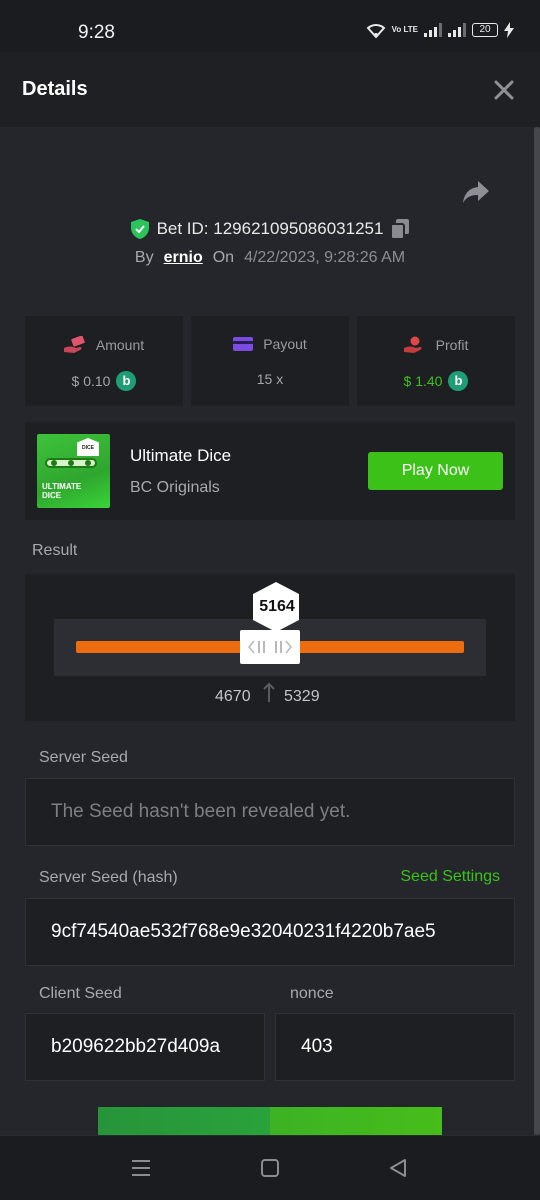 This screenshot has width=540, height=1200. I want to click on server-seed-field: The Seed hasn't been revealed yet., so click(270, 812).